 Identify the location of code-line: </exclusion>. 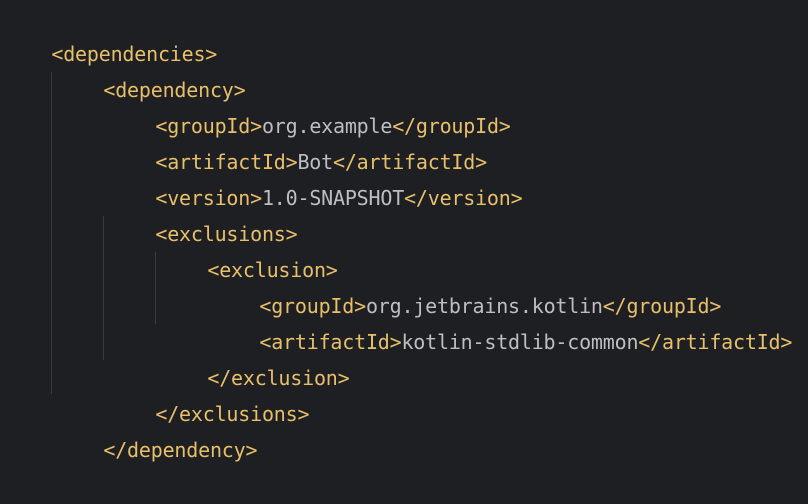
(254, 357).